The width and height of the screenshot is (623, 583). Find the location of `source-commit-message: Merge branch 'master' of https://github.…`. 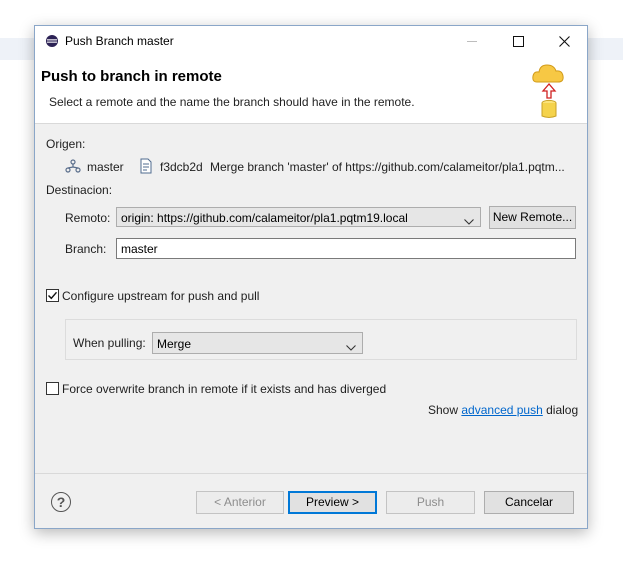

source-commit-message: Merge branch 'master' of https://github.… is located at coordinates (387, 167).